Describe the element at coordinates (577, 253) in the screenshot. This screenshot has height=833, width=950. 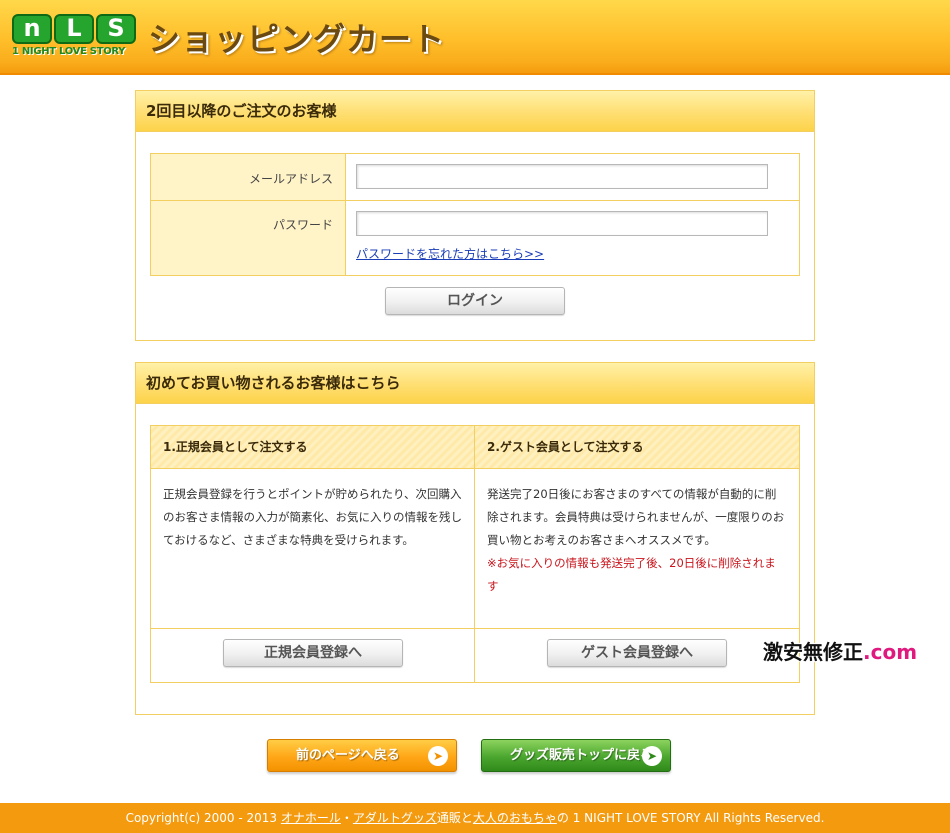
I see `forgot-password-link: パスワードを忘れた方はこちら>>` at that location.